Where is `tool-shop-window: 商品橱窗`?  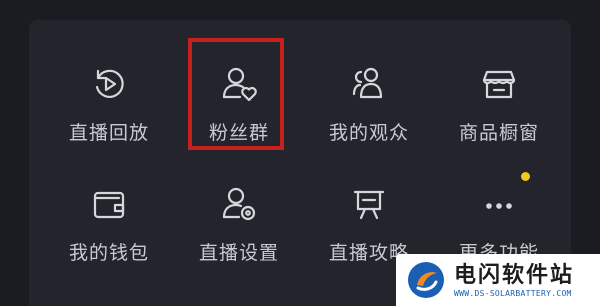
tool-shop-window: 商品橱窗 is located at coordinates (499, 111).